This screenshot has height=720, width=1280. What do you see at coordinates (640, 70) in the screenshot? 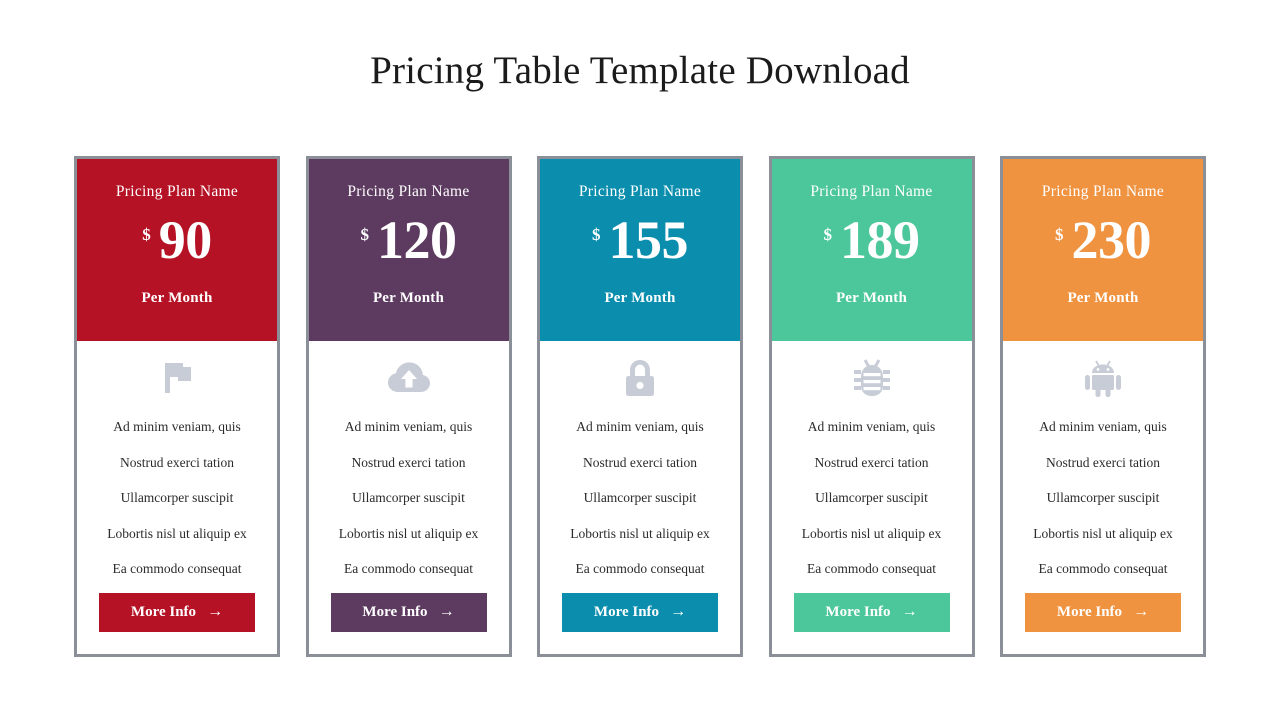
I see `page-title: Pricing Table Template Download` at bounding box center [640, 70].